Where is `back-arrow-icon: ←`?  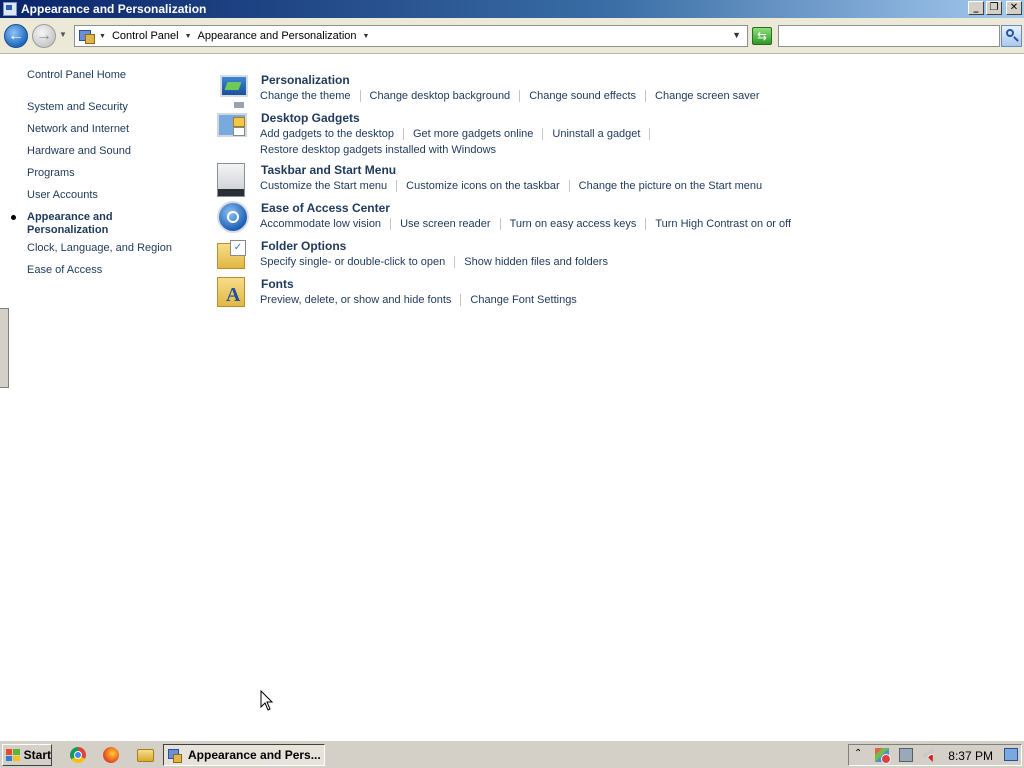
back-arrow-icon: ← is located at coordinates (16, 35).